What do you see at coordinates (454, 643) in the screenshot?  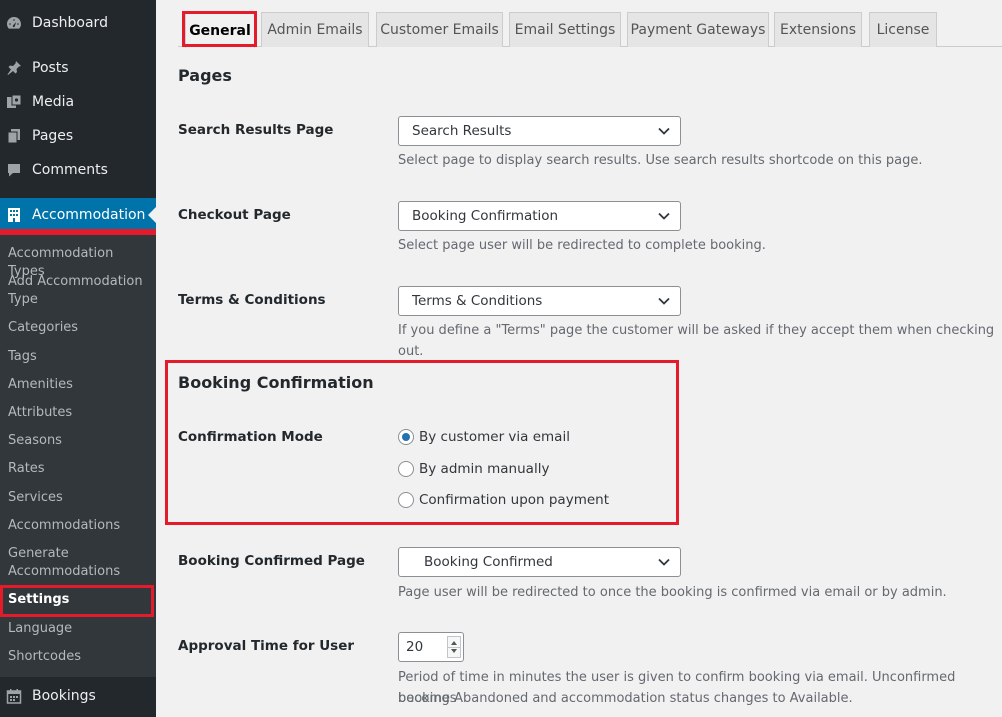 I see `spinner-up-icon` at bounding box center [454, 643].